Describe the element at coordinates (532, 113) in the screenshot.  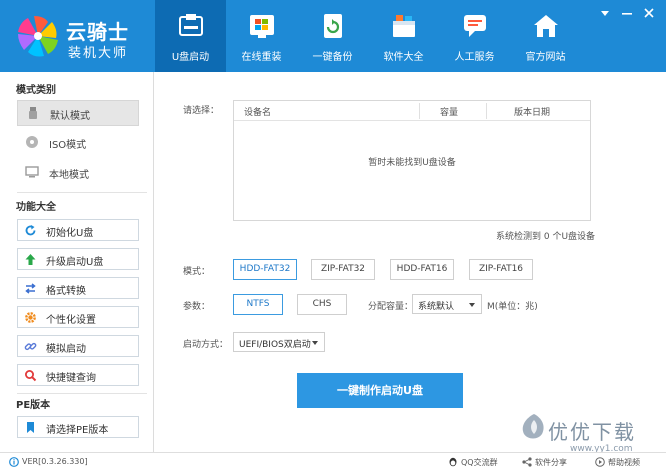
I see `column-version-date: 版本日期` at that location.